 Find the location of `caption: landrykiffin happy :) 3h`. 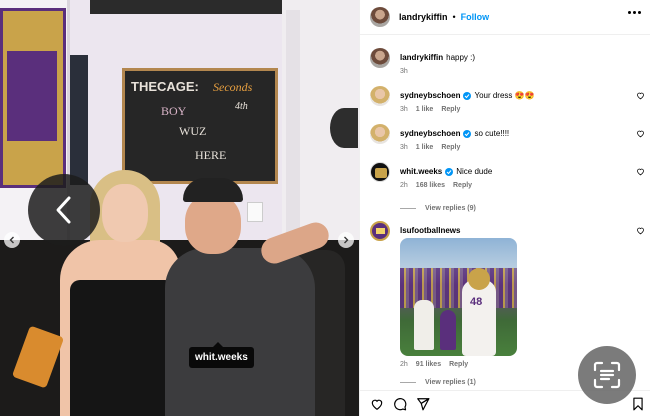

caption: landrykiffin happy :) 3h is located at coordinates (507, 62).